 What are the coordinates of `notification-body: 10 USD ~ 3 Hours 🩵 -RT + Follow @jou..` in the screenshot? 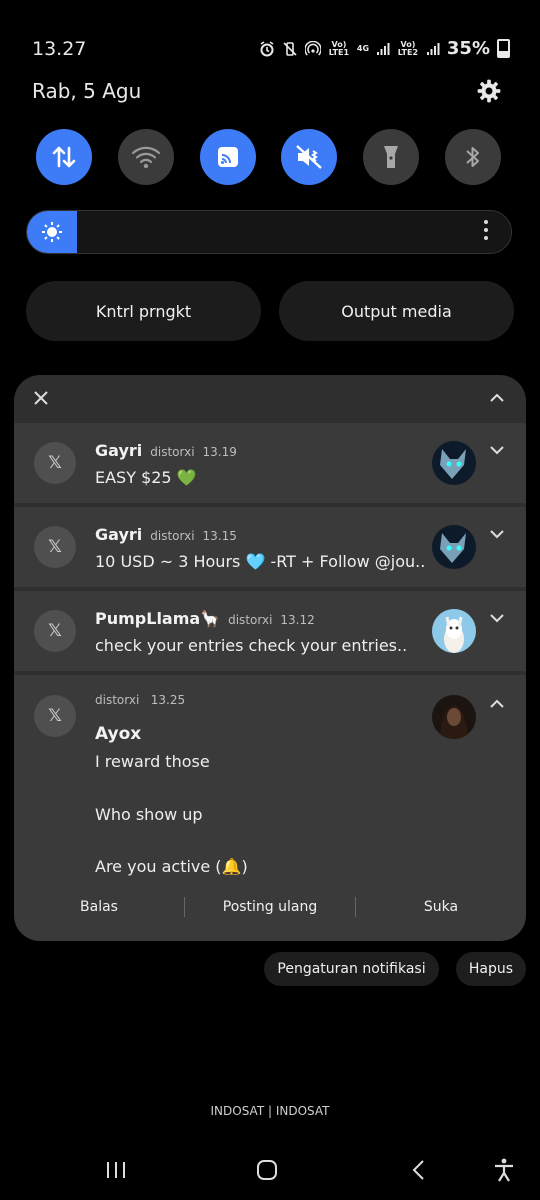 It's located at (260, 561).